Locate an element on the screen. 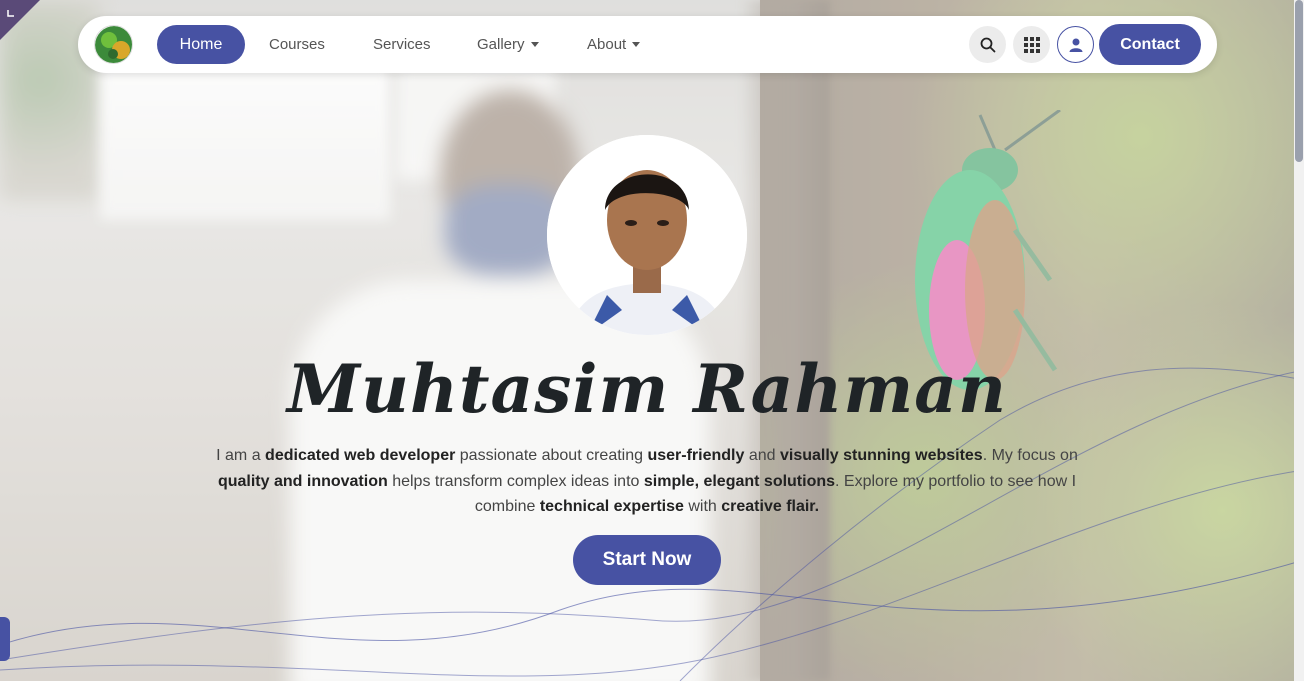  hero-description-text: with is located at coordinates (702, 506).